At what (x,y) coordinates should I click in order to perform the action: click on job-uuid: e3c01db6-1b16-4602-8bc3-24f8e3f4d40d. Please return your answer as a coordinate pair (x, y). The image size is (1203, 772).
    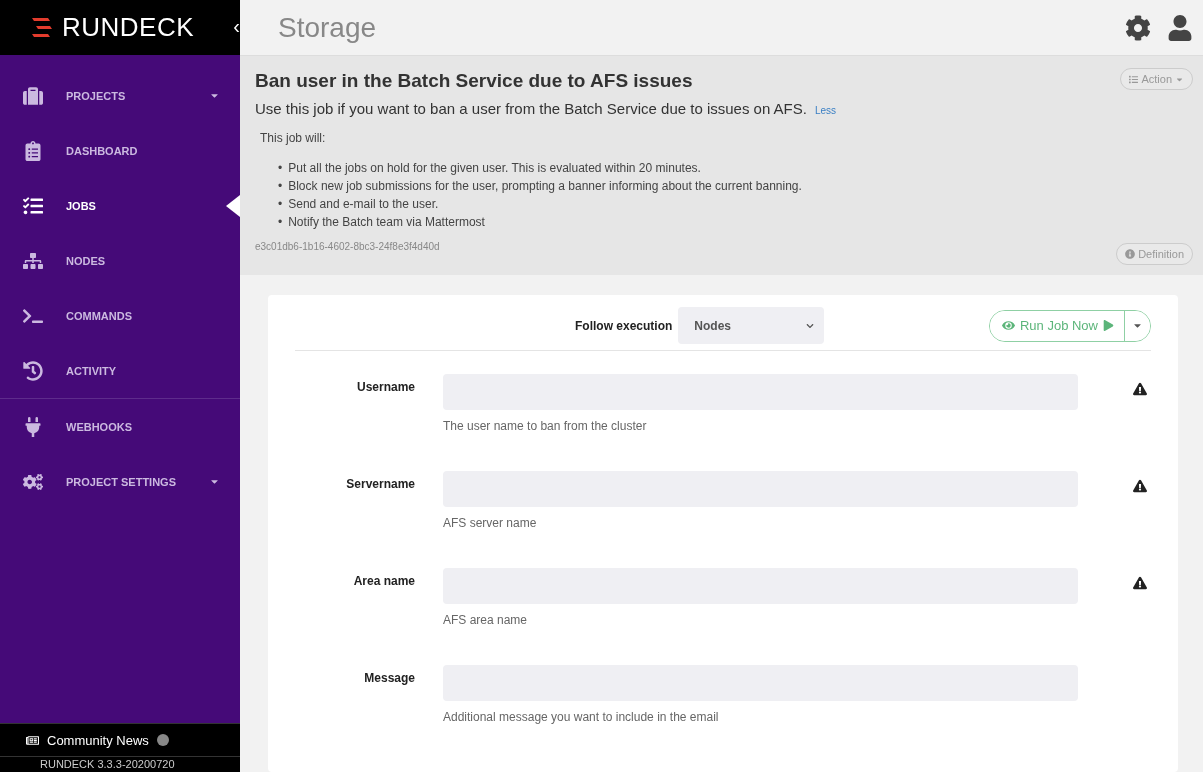
    Looking at the image, I should click on (348, 246).